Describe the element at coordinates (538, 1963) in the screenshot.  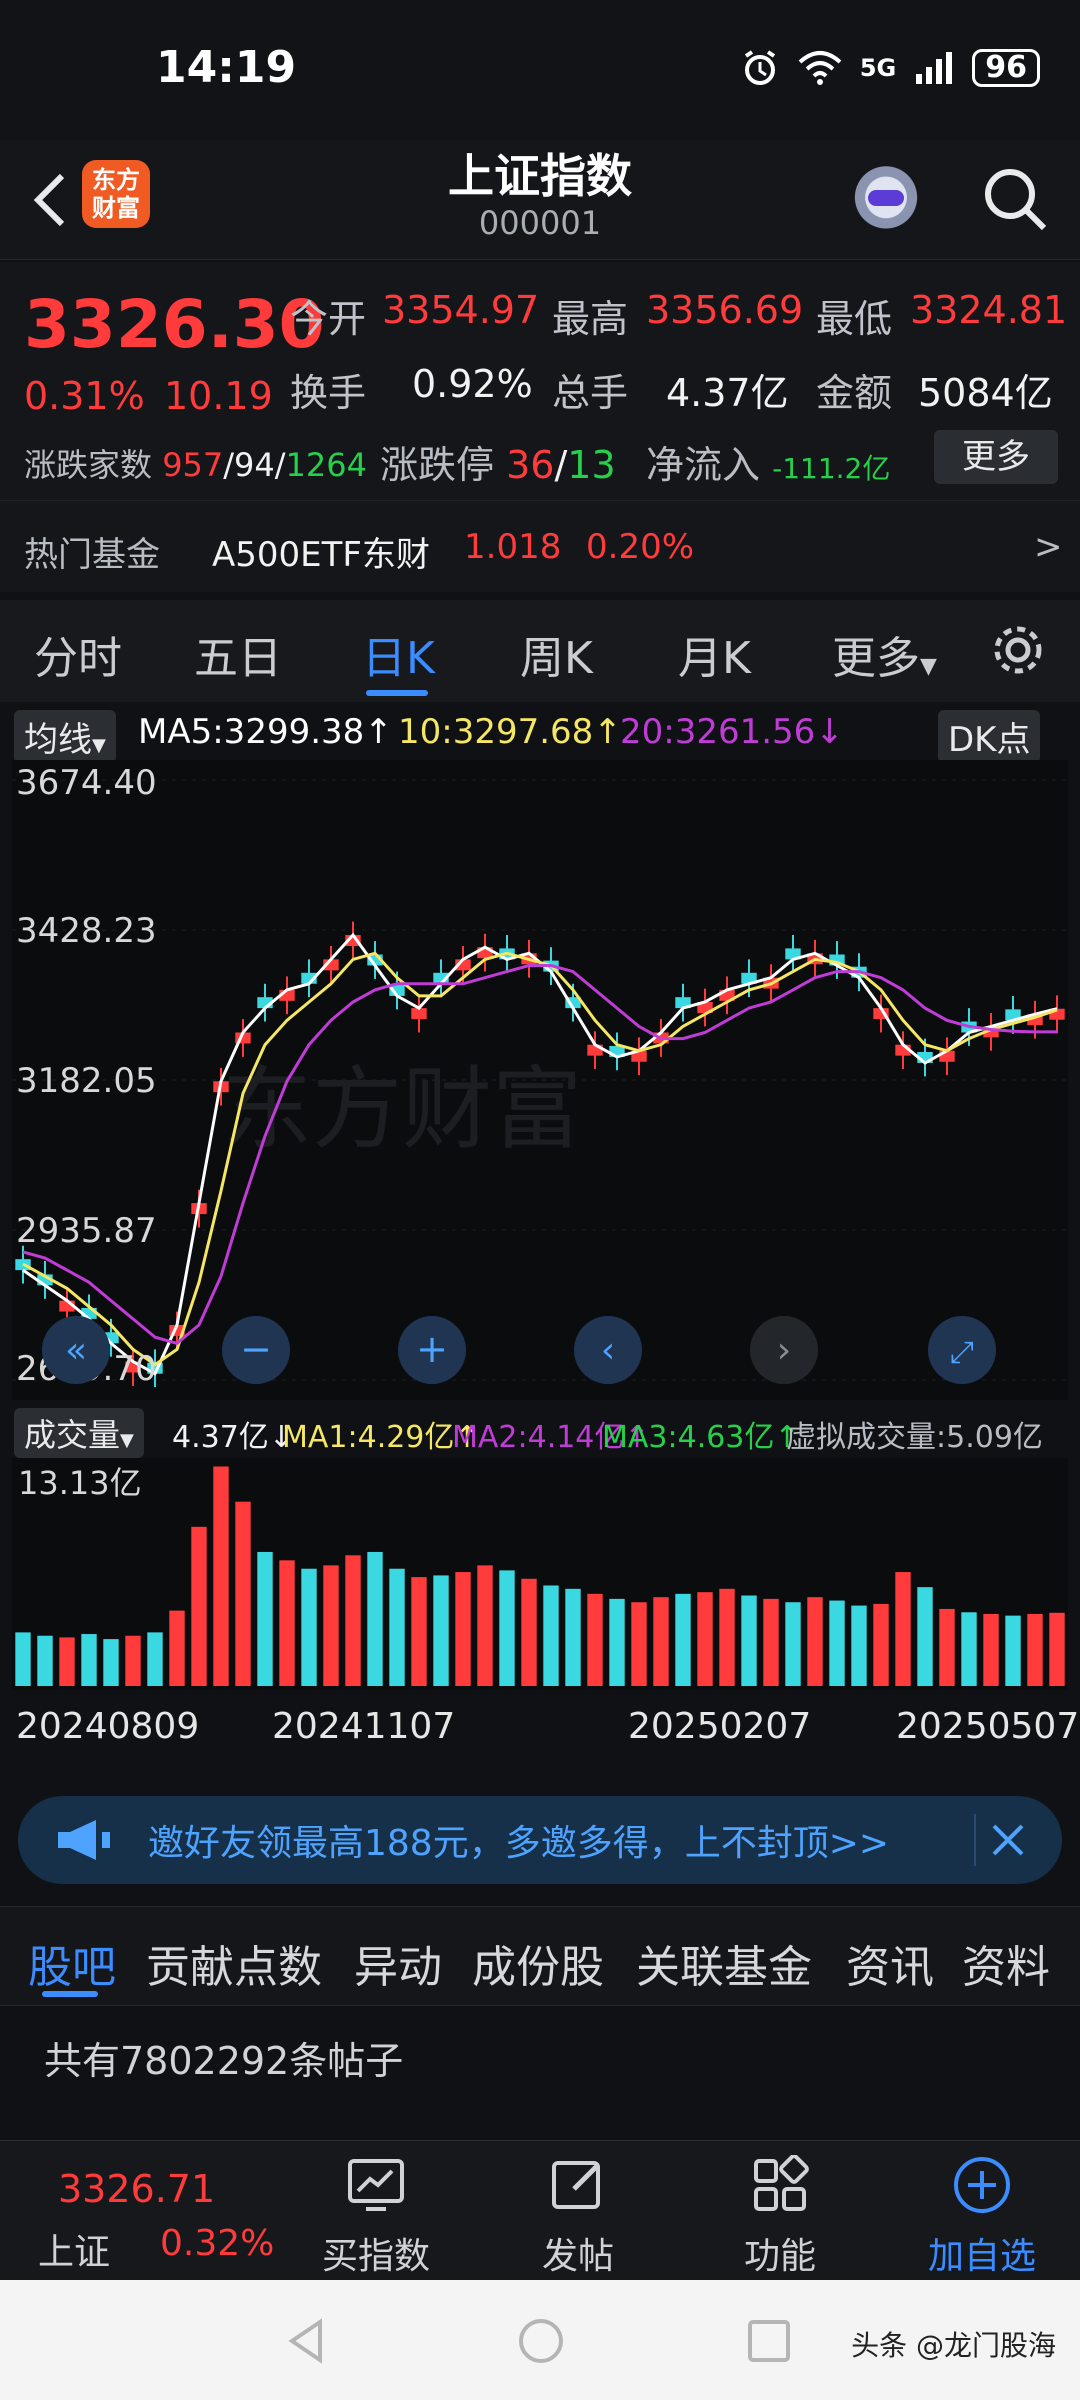
I see `tab-constituents: 成份股` at that location.